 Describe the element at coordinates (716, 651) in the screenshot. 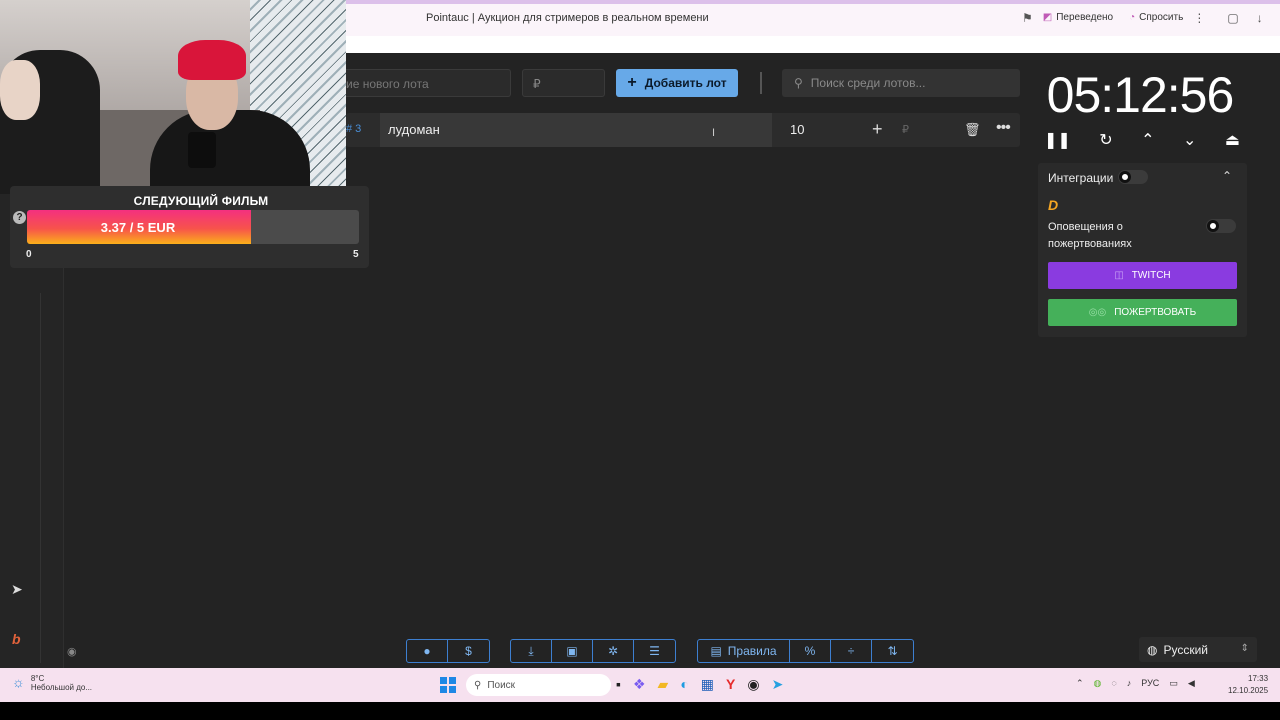

I see `rules-icon: ▤` at that location.